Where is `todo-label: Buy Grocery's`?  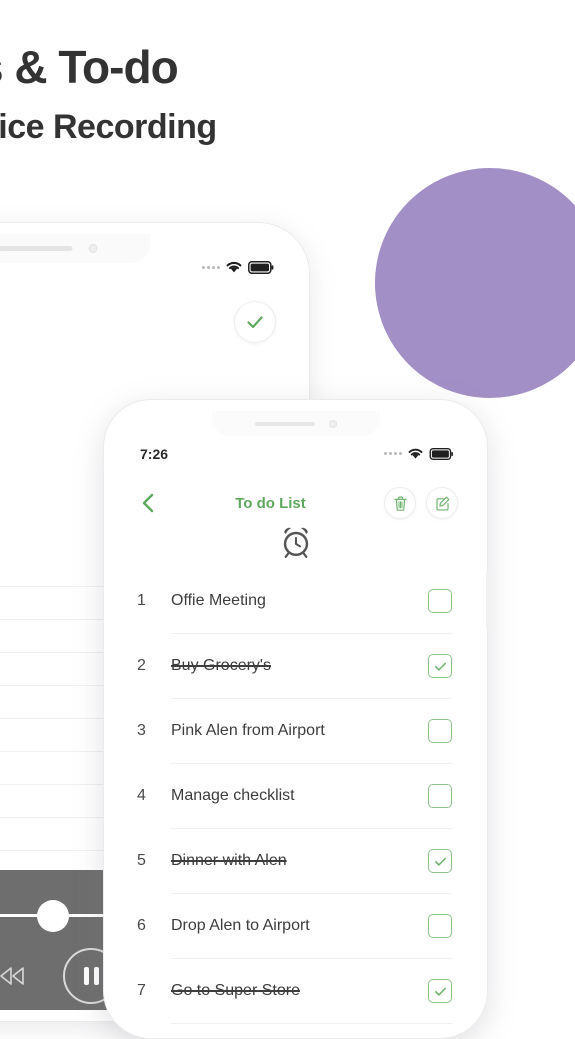 todo-label: Buy Grocery's is located at coordinates (221, 665).